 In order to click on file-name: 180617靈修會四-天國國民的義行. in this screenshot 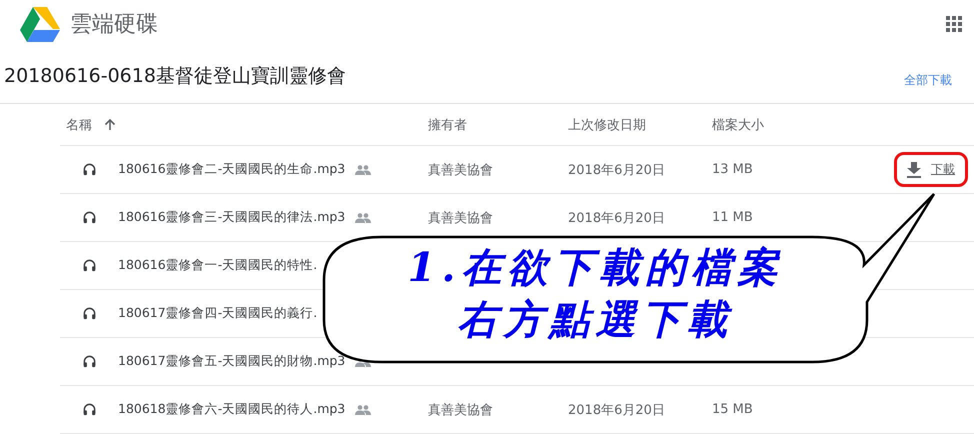, I will do `click(218, 313)`.